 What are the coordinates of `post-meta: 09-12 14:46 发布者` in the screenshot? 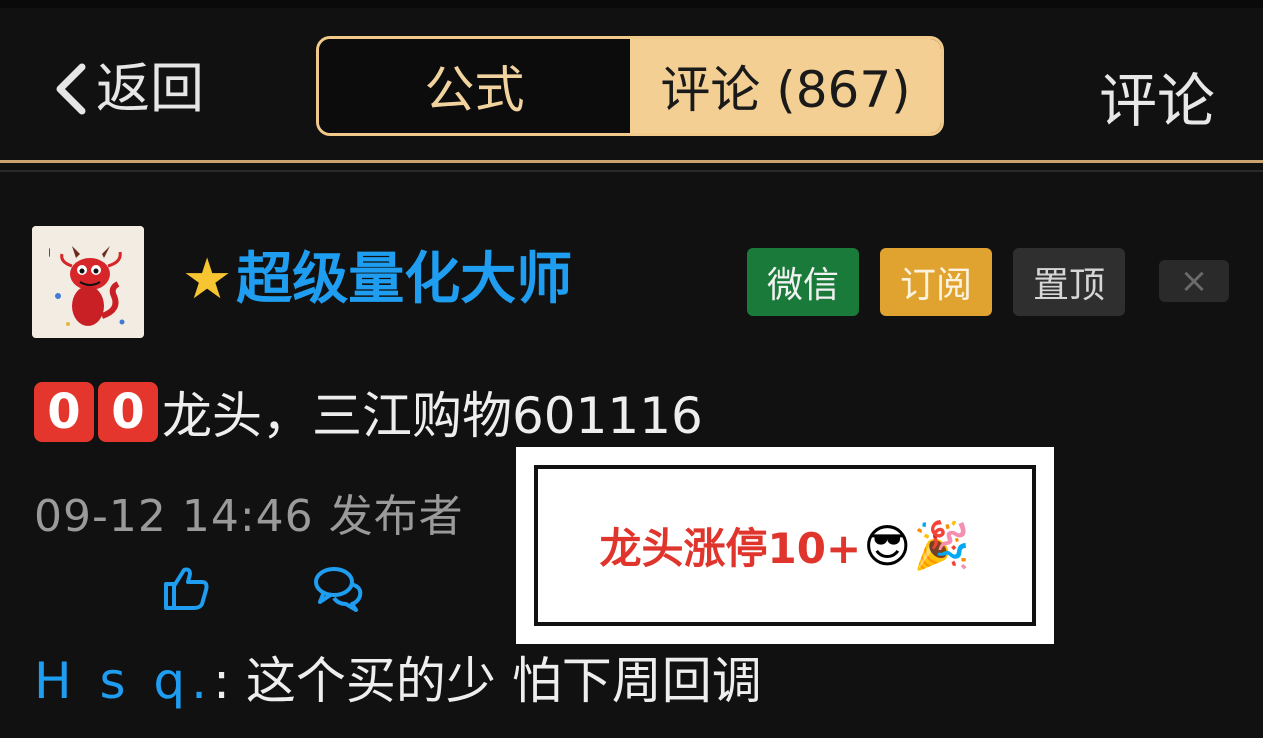 It's located at (249, 516).